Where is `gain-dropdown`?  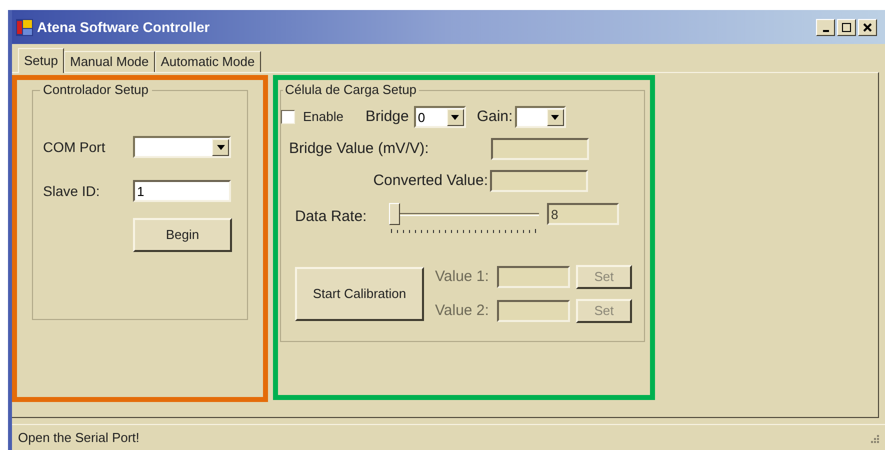
gain-dropdown is located at coordinates (540, 117).